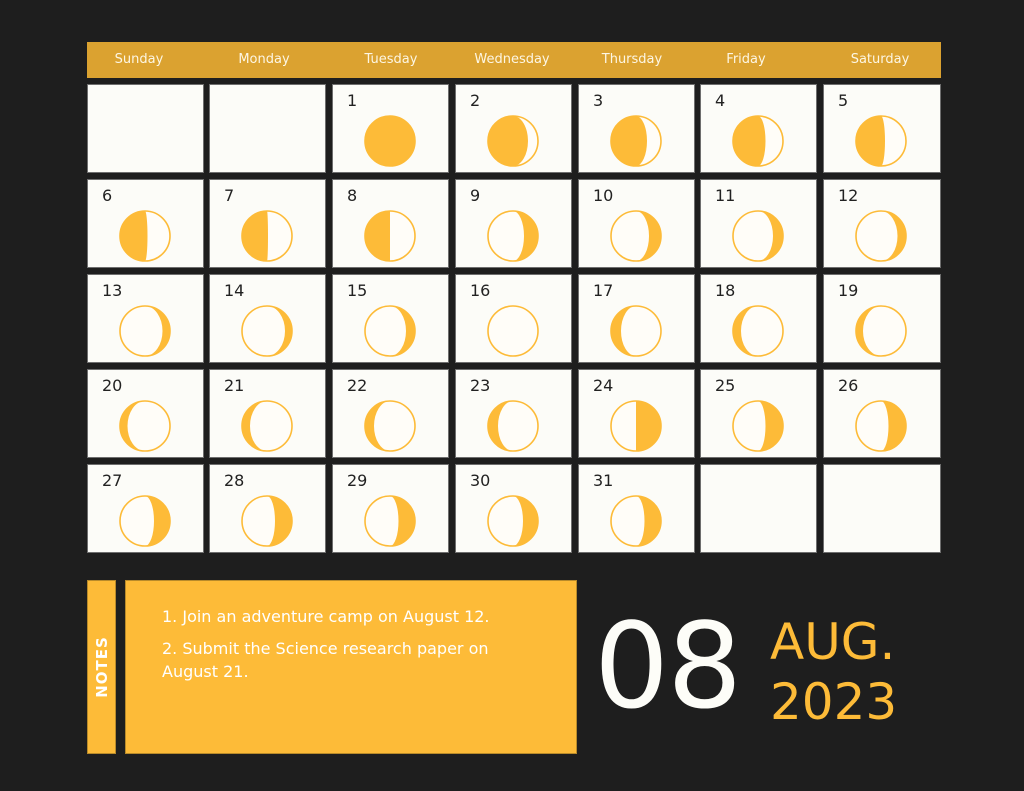 The width and height of the screenshot is (1024, 791). I want to click on day-number: 5, so click(843, 100).